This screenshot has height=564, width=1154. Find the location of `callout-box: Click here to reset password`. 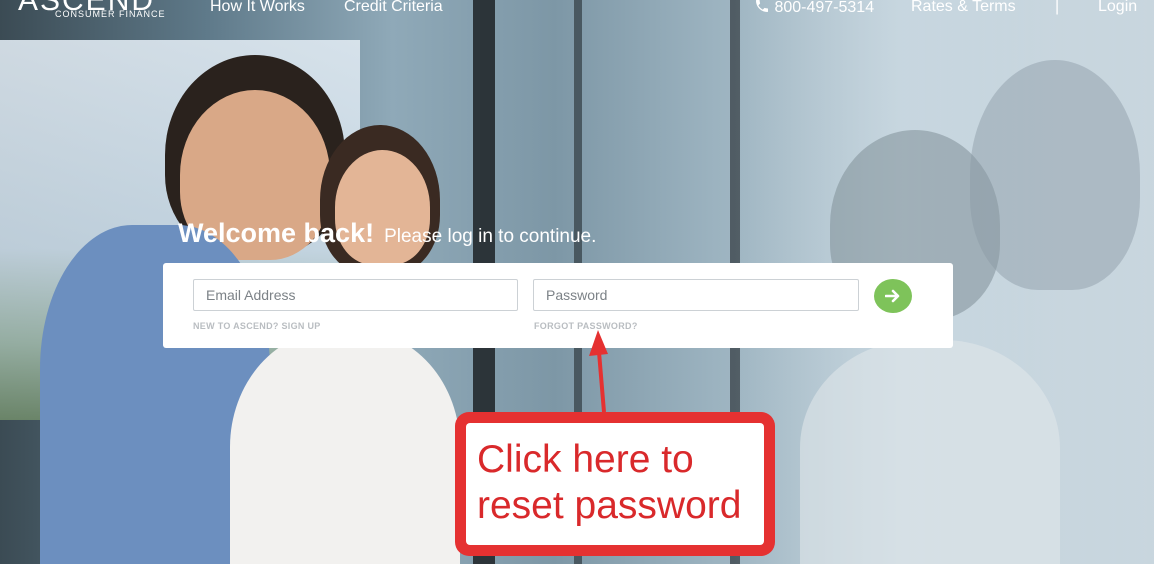

callout-box: Click here to reset password is located at coordinates (615, 484).